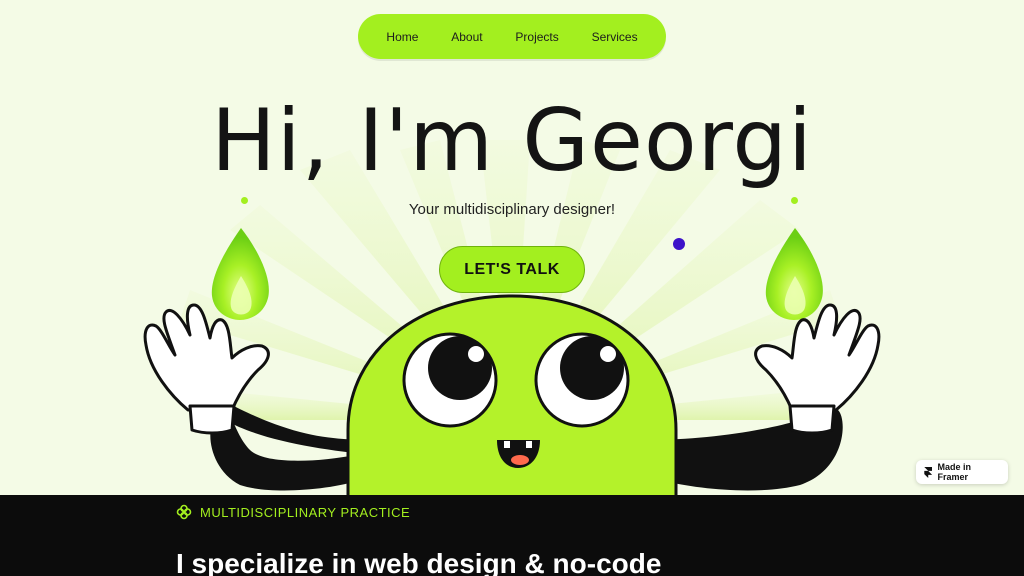 Image resolution: width=1024 pixels, height=576 pixels. I want to click on badge-label: Made in Framer, so click(954, 472).